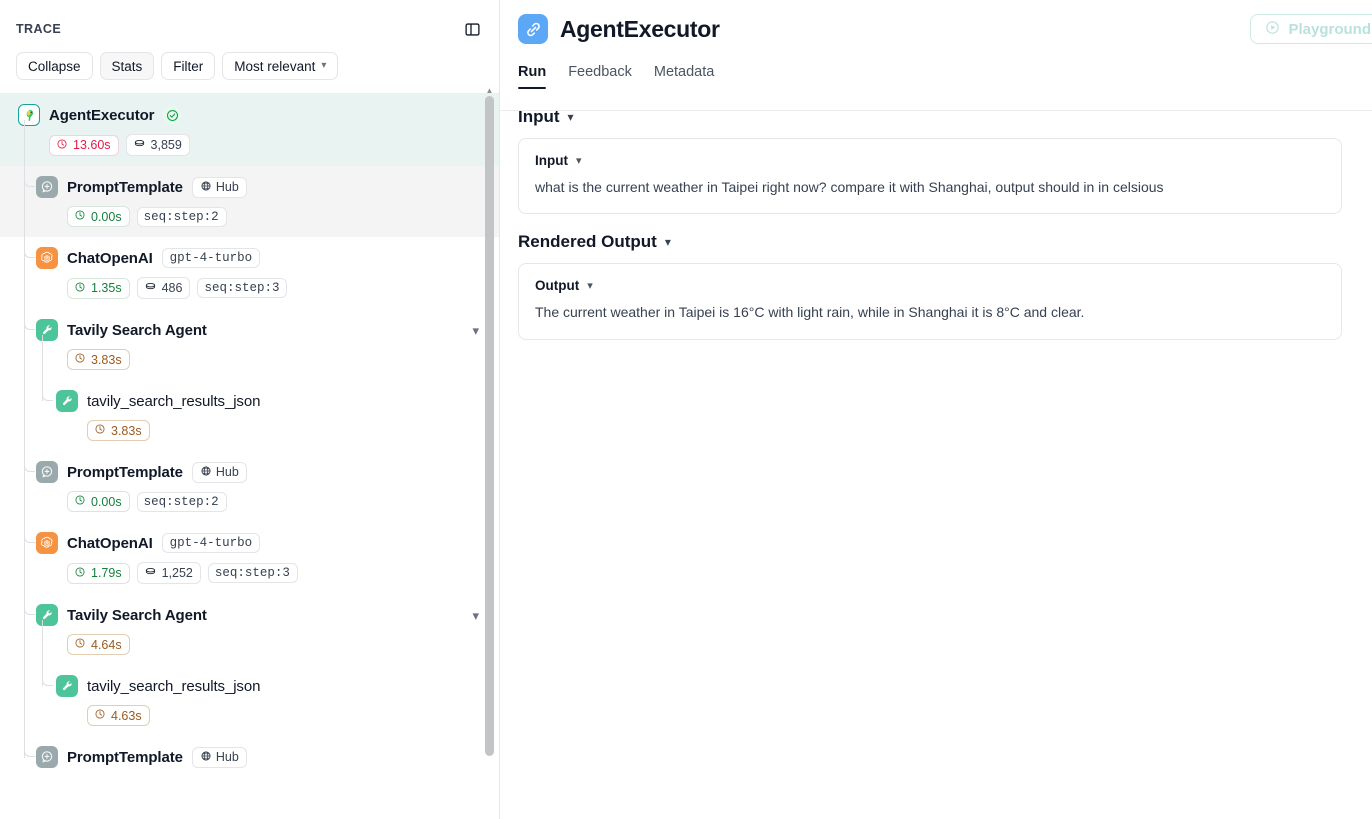 The width and height of the screenshot is (1372, 819). Describe the element at coordinates (600, 76) in the screenshot. I see `tab-feedback: Feedback` at that location.